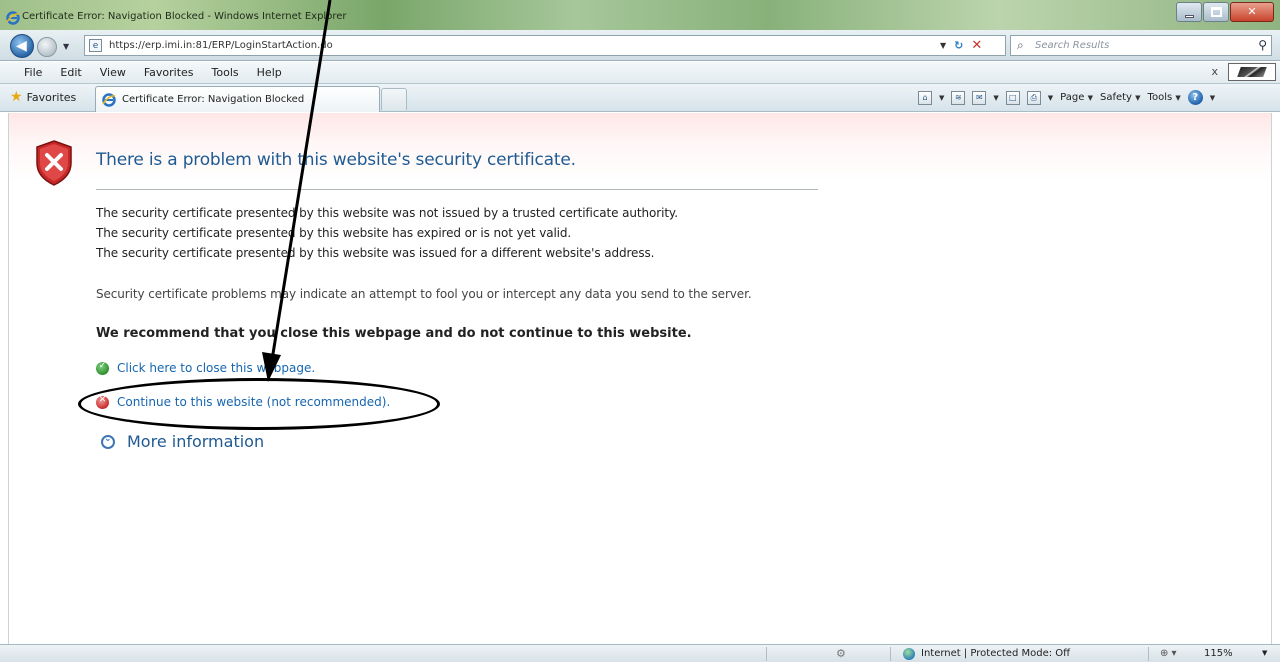 This screenshot has width=1280, height=662. Describe the element at coordinates (1264, 653) in the screenshot. I see `zoom-dropdown: ▼` at that location.